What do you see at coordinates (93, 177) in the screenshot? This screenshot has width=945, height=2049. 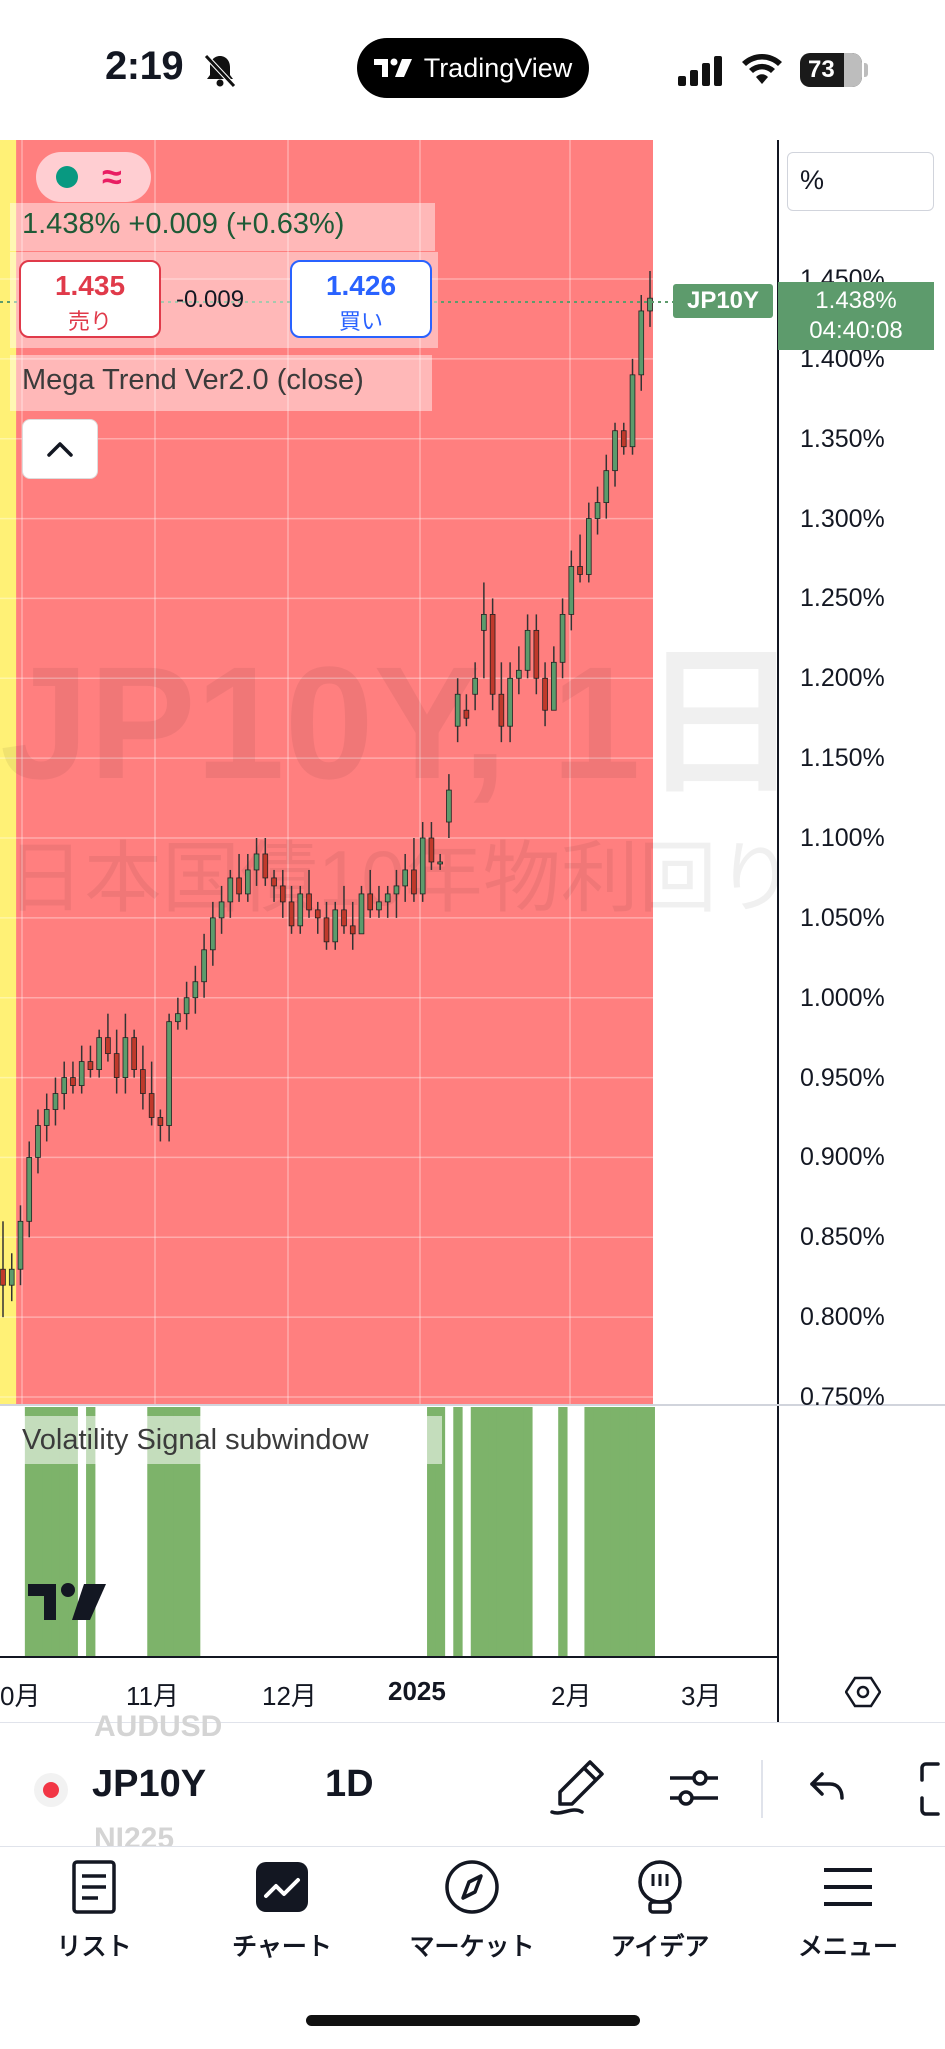 I see `indicator-toggle` at bounding box center [93, 177].